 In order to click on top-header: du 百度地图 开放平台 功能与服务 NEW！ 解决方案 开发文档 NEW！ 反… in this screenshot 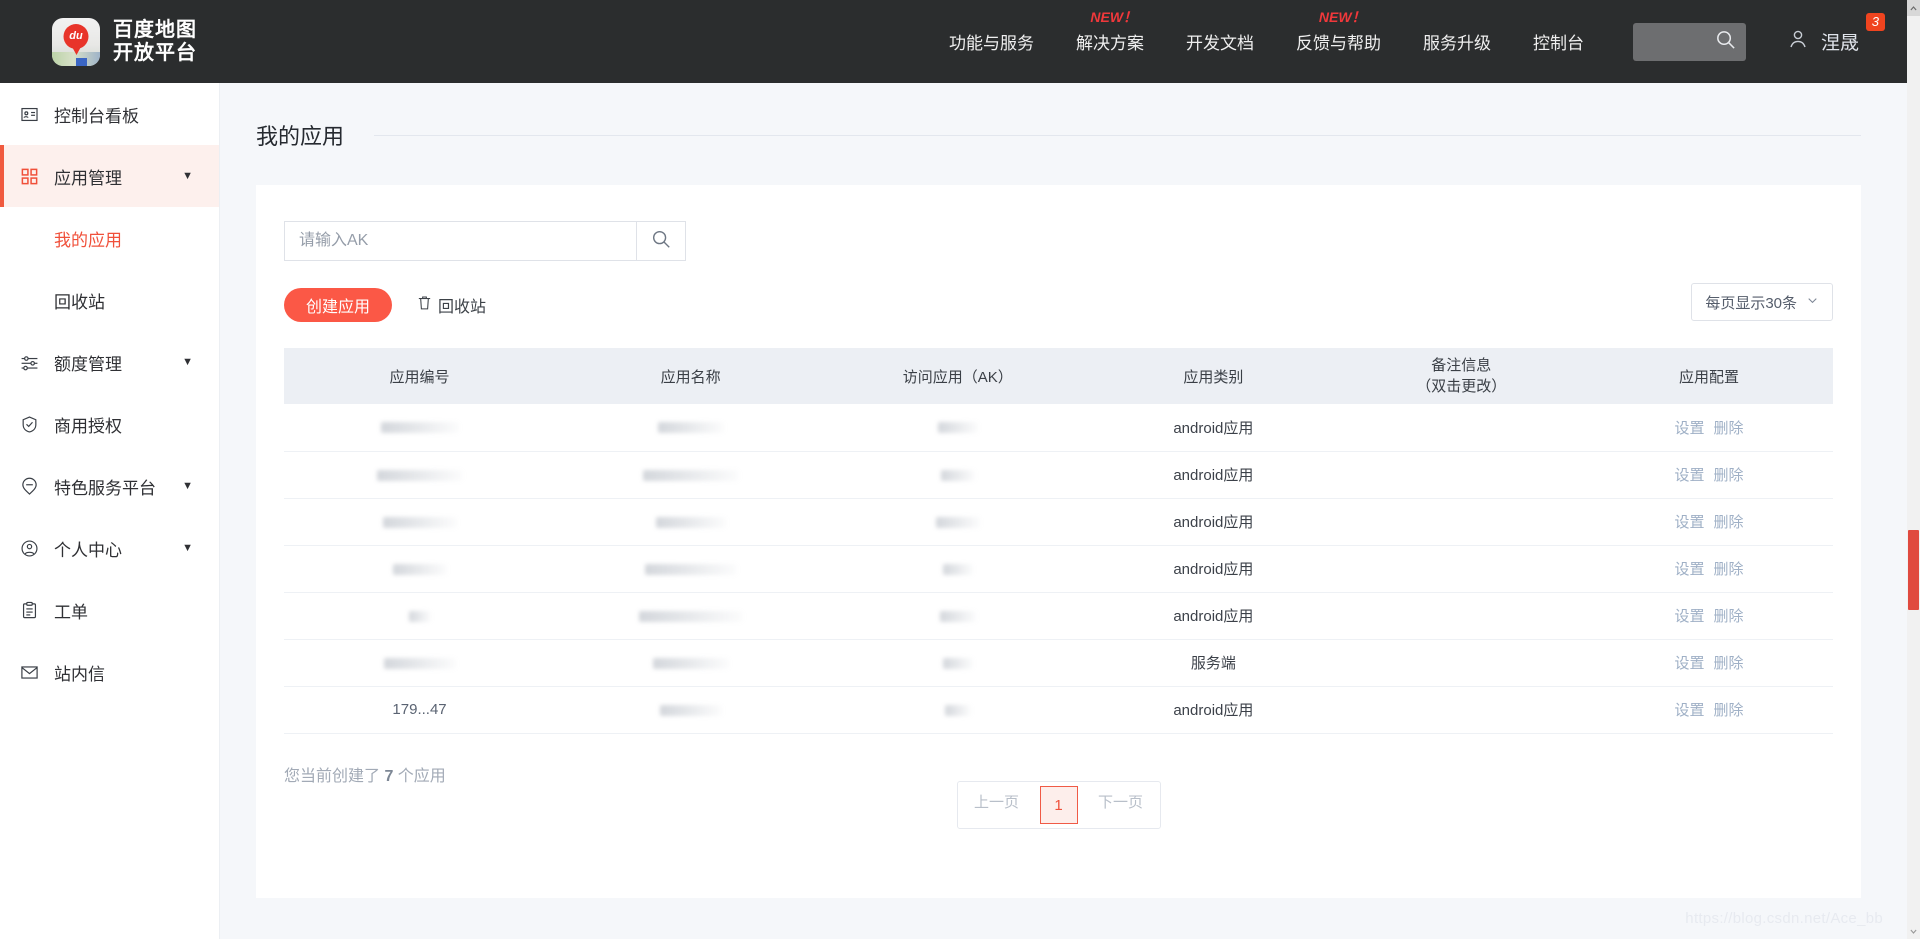, I will do `click(953, 41)`.